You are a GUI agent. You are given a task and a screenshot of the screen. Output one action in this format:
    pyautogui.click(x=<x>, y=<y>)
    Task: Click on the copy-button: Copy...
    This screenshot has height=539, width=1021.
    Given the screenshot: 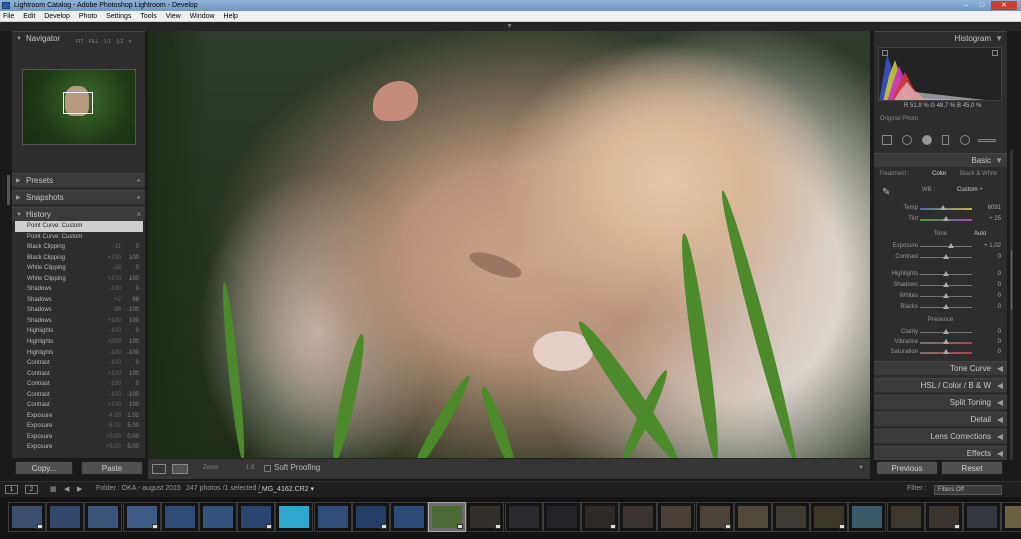 What is the action you would take?
    pyautogui.click(x=44, y=468)
    